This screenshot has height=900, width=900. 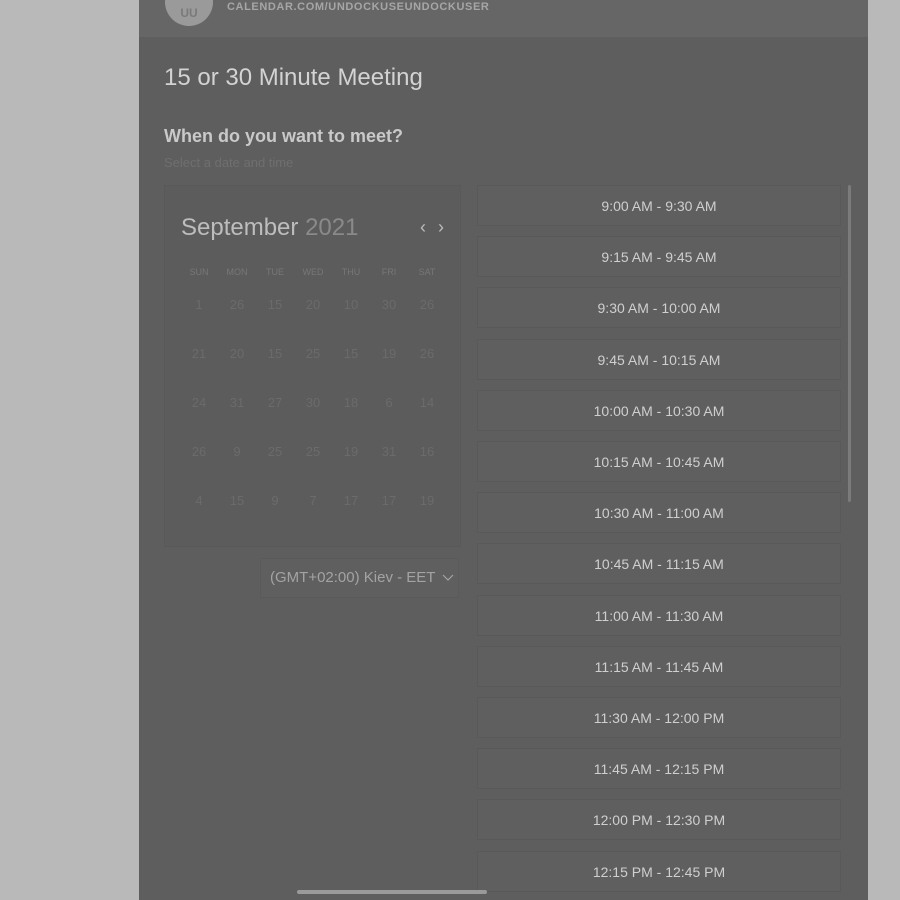 What do you see at coordinates (293, 77) in the screenshot?
I see `meeting-title: 15 or 30 Minute Meeting` at bounding box center [293, 77].